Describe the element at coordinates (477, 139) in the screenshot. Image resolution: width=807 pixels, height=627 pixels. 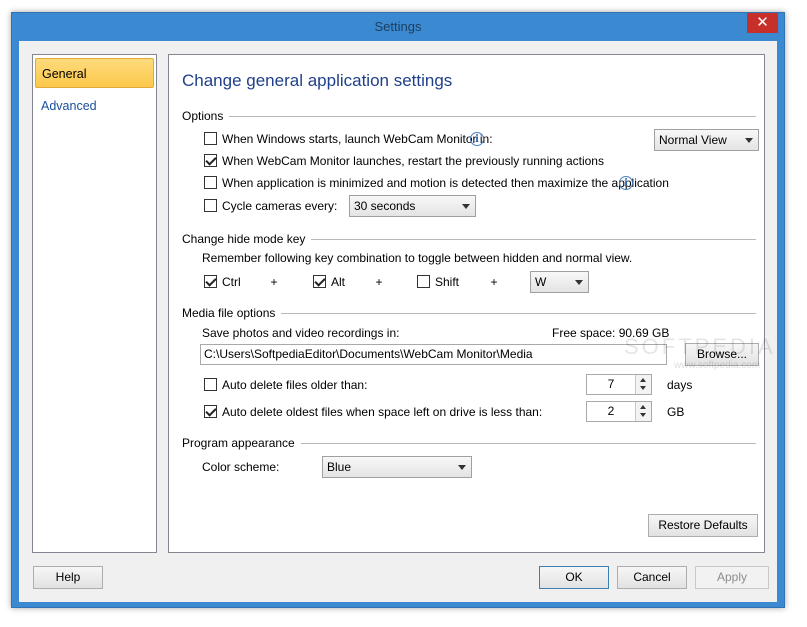
I see `launch-info-icon: i` at that location.